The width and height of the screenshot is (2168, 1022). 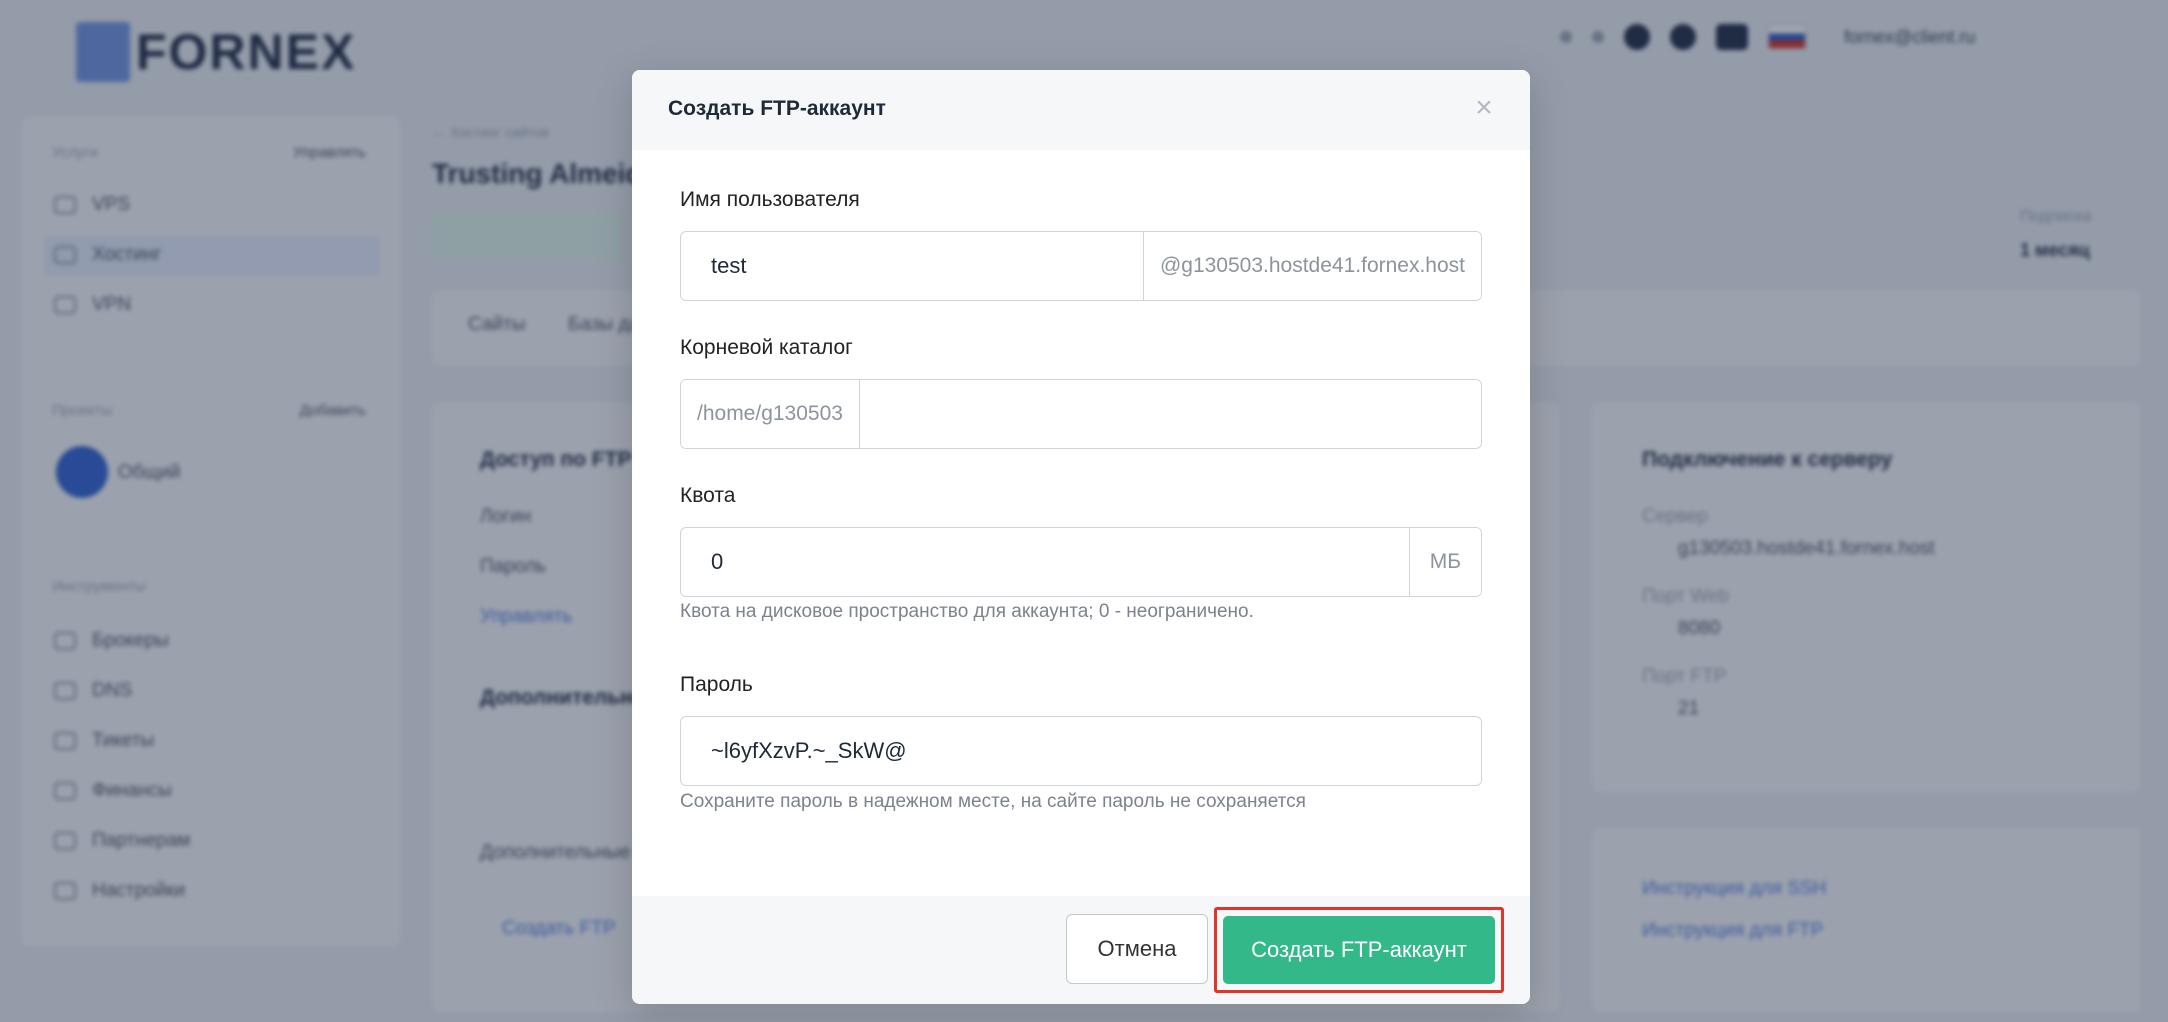 I want to click on create-ftp-account-button: Создать FTP-аккаунт, so click(x=1359, y=950).